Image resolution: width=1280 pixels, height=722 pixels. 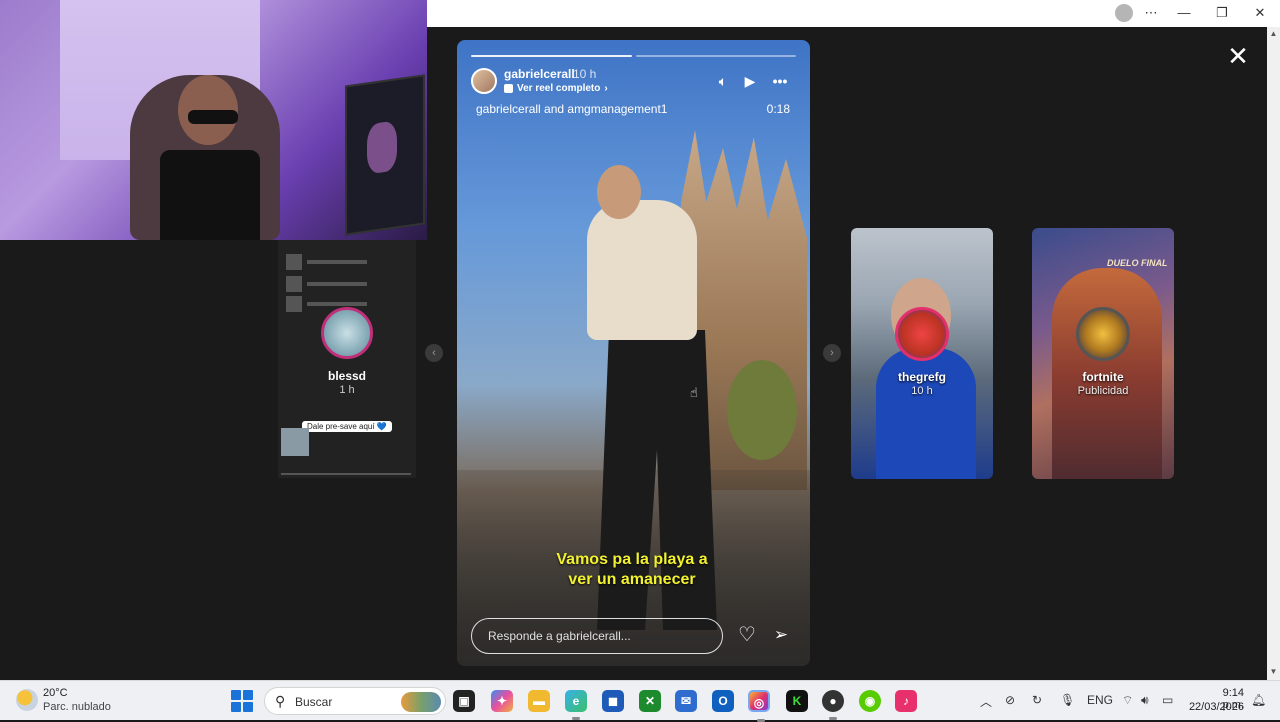 I want to click on next-story-card-thegrefg: thegrefg 10 h, so click(x=922, y=353).